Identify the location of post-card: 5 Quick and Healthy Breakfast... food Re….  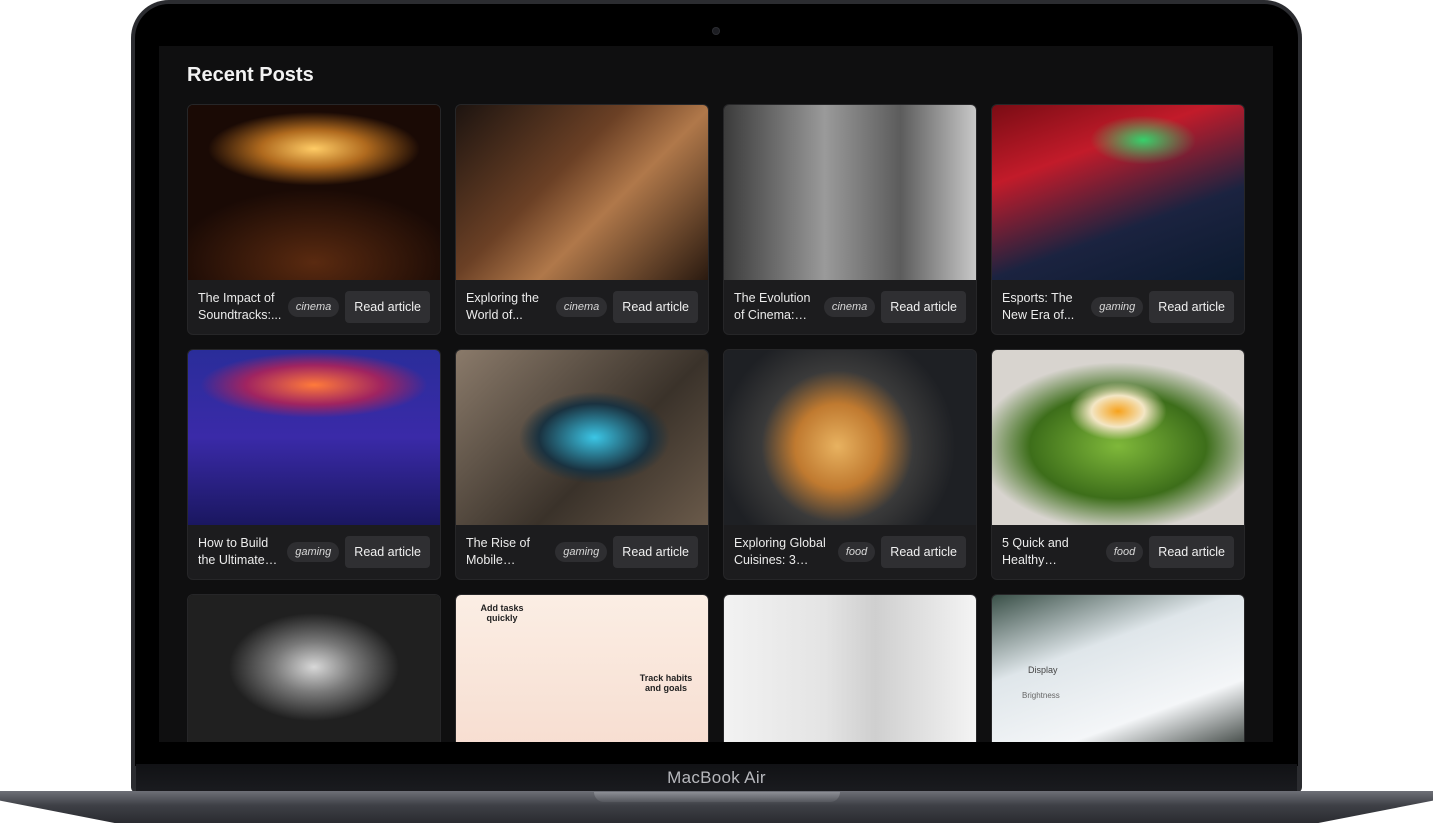
(1118, 464).